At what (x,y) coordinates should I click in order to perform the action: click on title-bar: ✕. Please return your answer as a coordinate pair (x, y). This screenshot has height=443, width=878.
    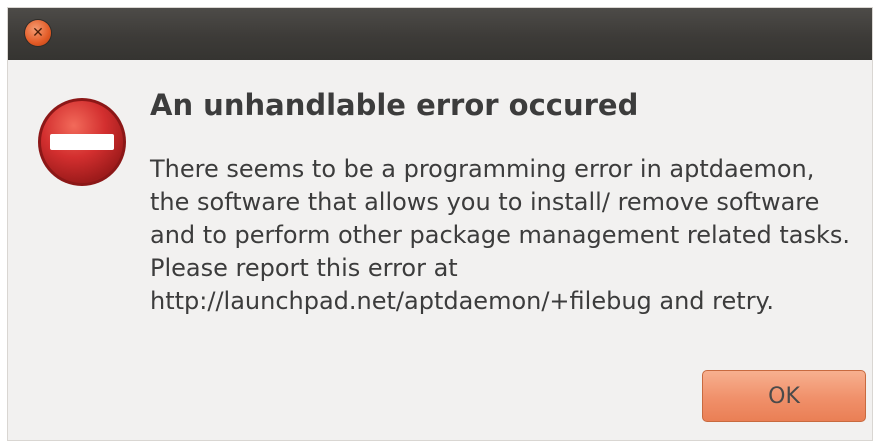
    Looking at the image, I should click on (440, 34).